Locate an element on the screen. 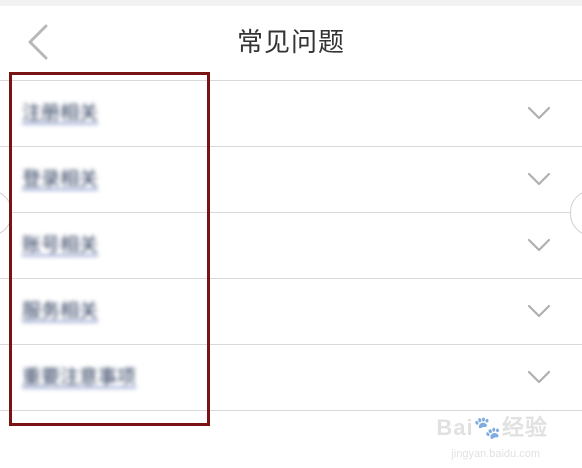  faq-item-label: 注册相关 is located at coordinates (60, 113).